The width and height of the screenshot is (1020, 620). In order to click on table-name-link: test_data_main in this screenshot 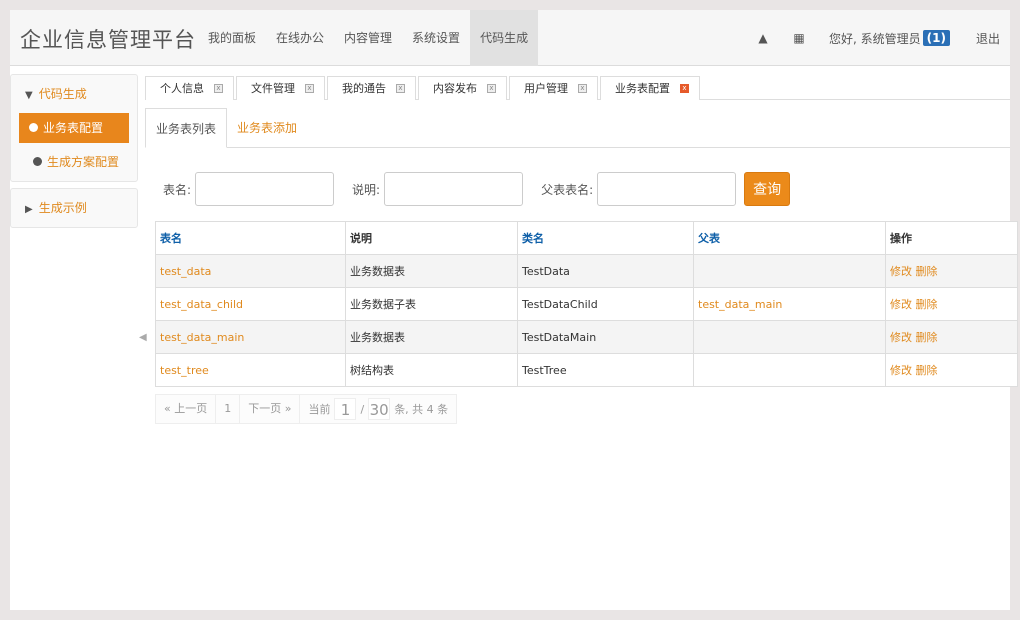, I will do `click(202, 337)`.